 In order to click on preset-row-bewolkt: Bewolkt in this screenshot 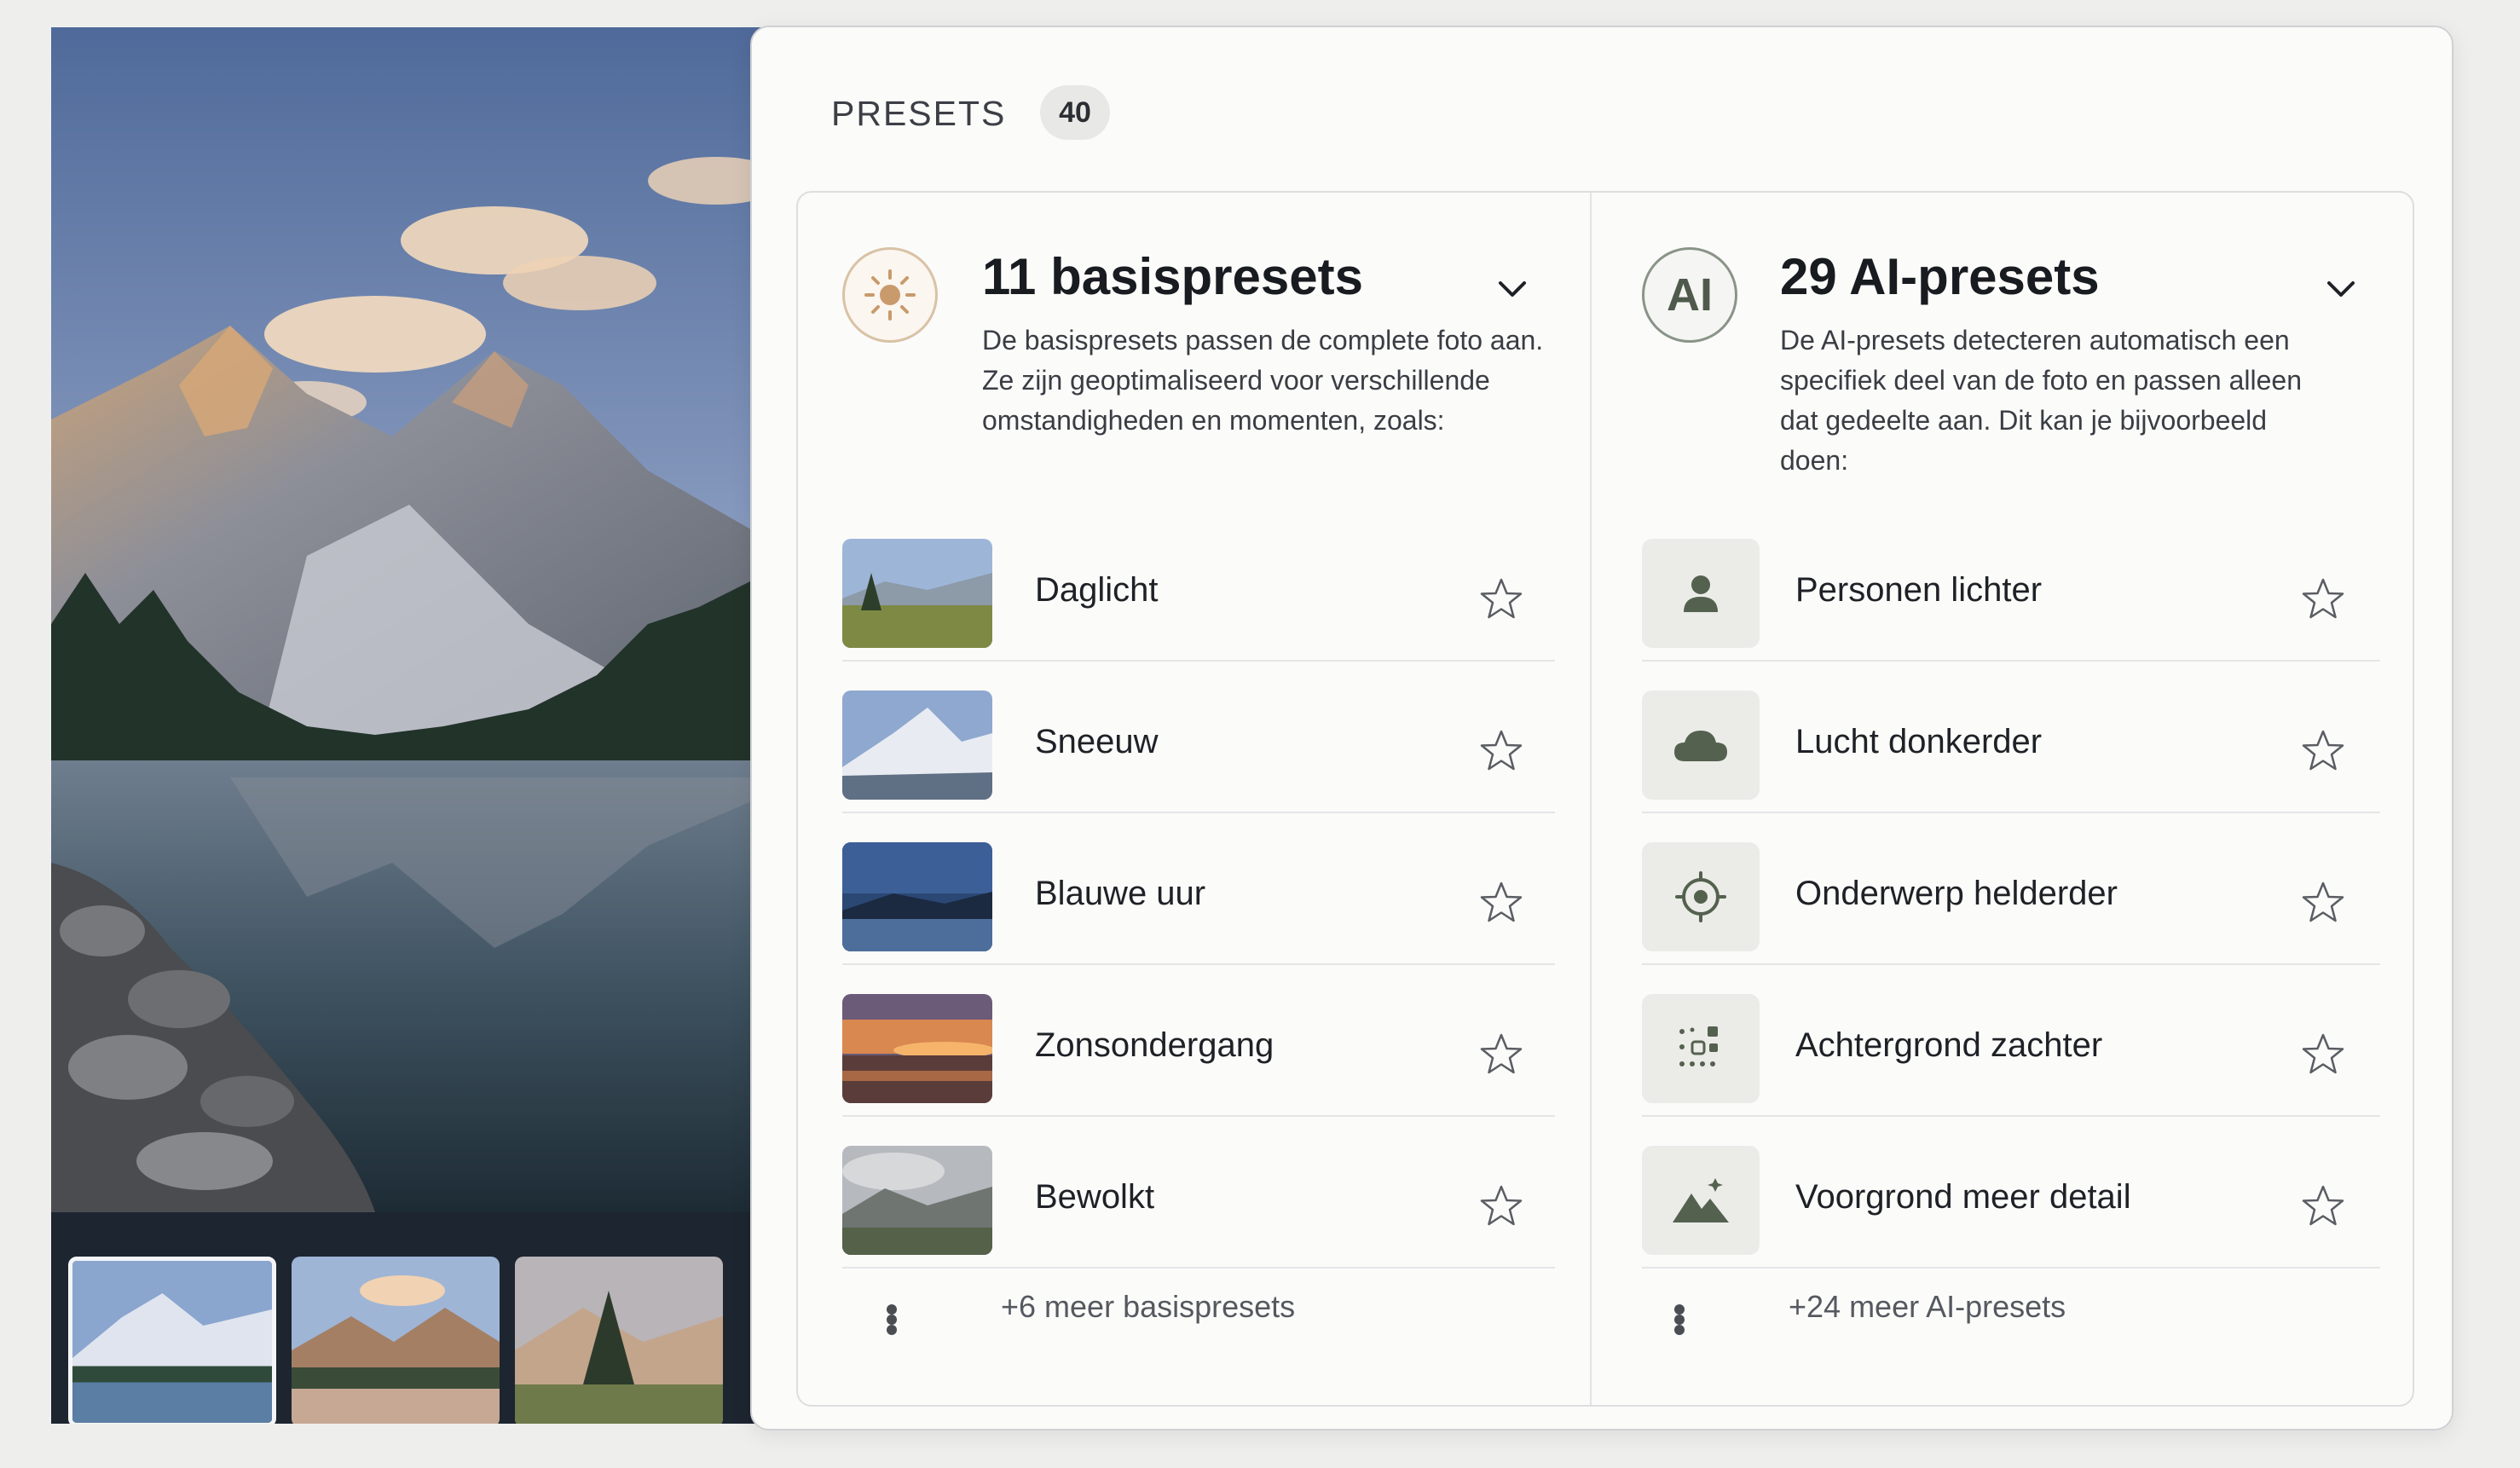, I will do `click(1198, 1193)`.